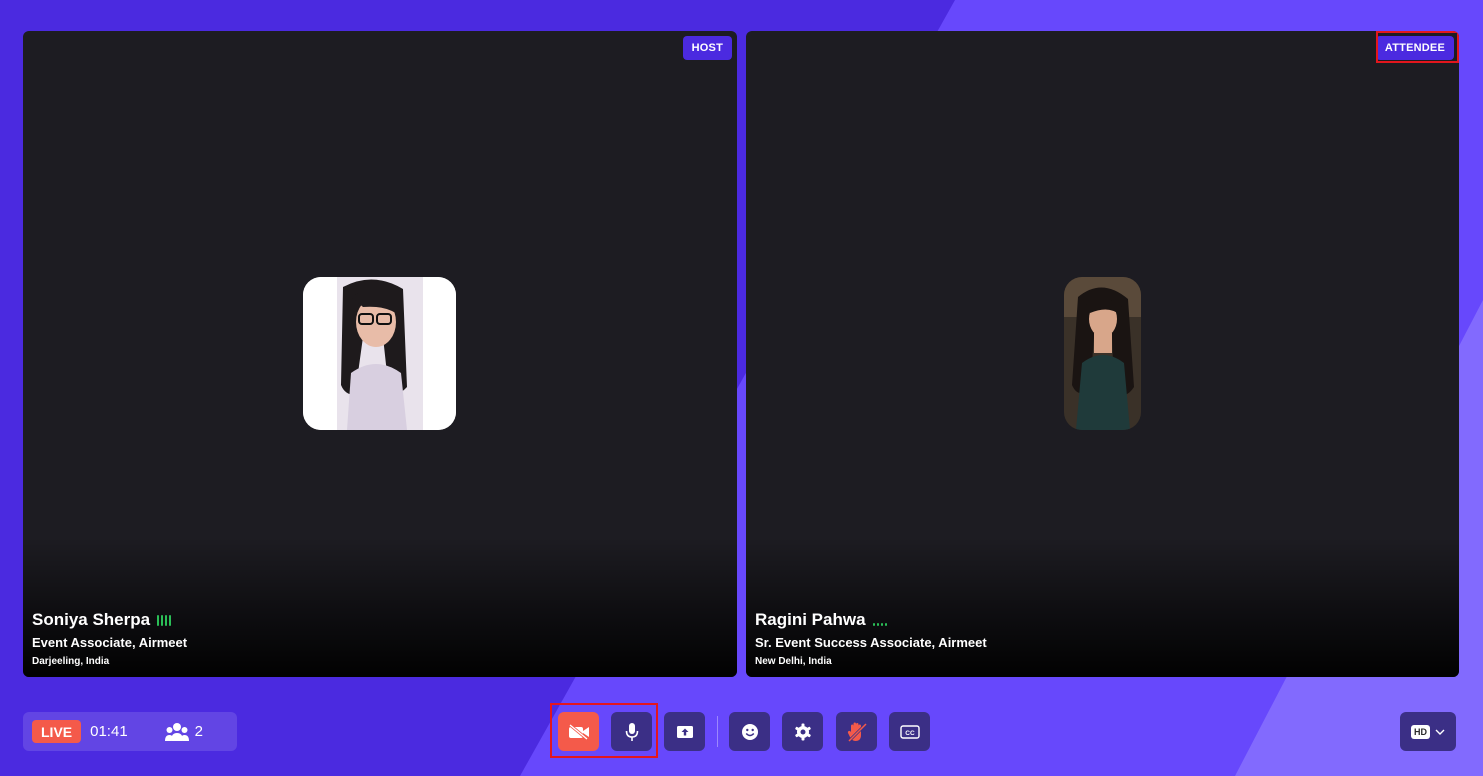  What do you see at coordinates (1440, 732) in the screenshot?
I see `chevron-down-icon` at bounding box center [1440, 732].